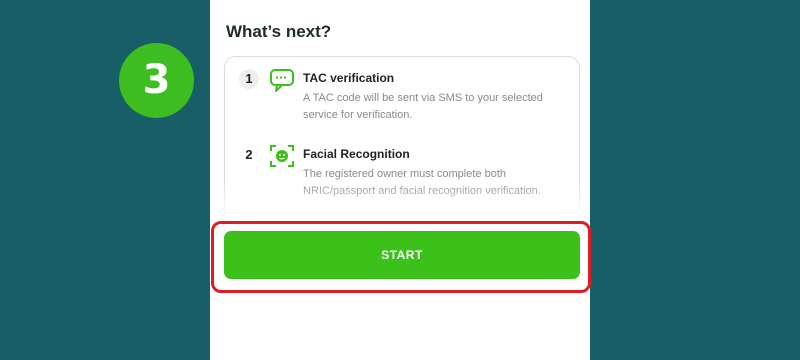 The height and width of the screenshot is (360, 800). What do you see at coordinates (349, 78) in the screenshot?
I see `step-title: TAC verification` at bounding box center [349, 78].